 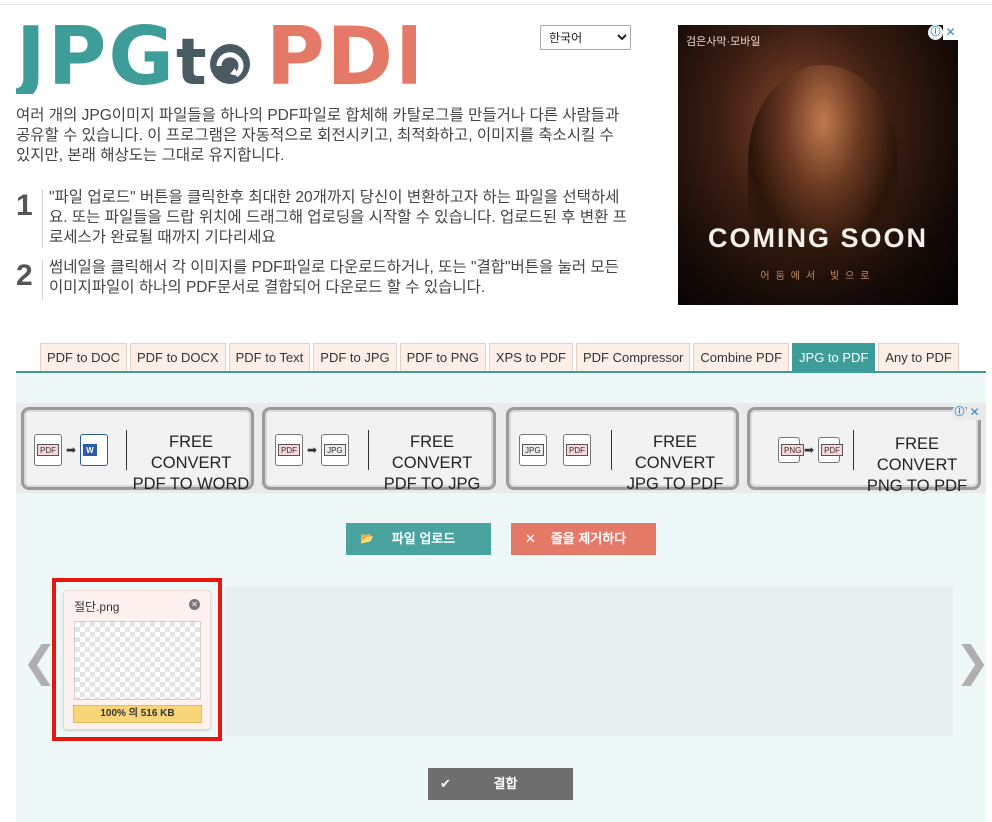 I want to click on tab-pdf-to-doc: PDF to DOC, so click(x=83, y=357).